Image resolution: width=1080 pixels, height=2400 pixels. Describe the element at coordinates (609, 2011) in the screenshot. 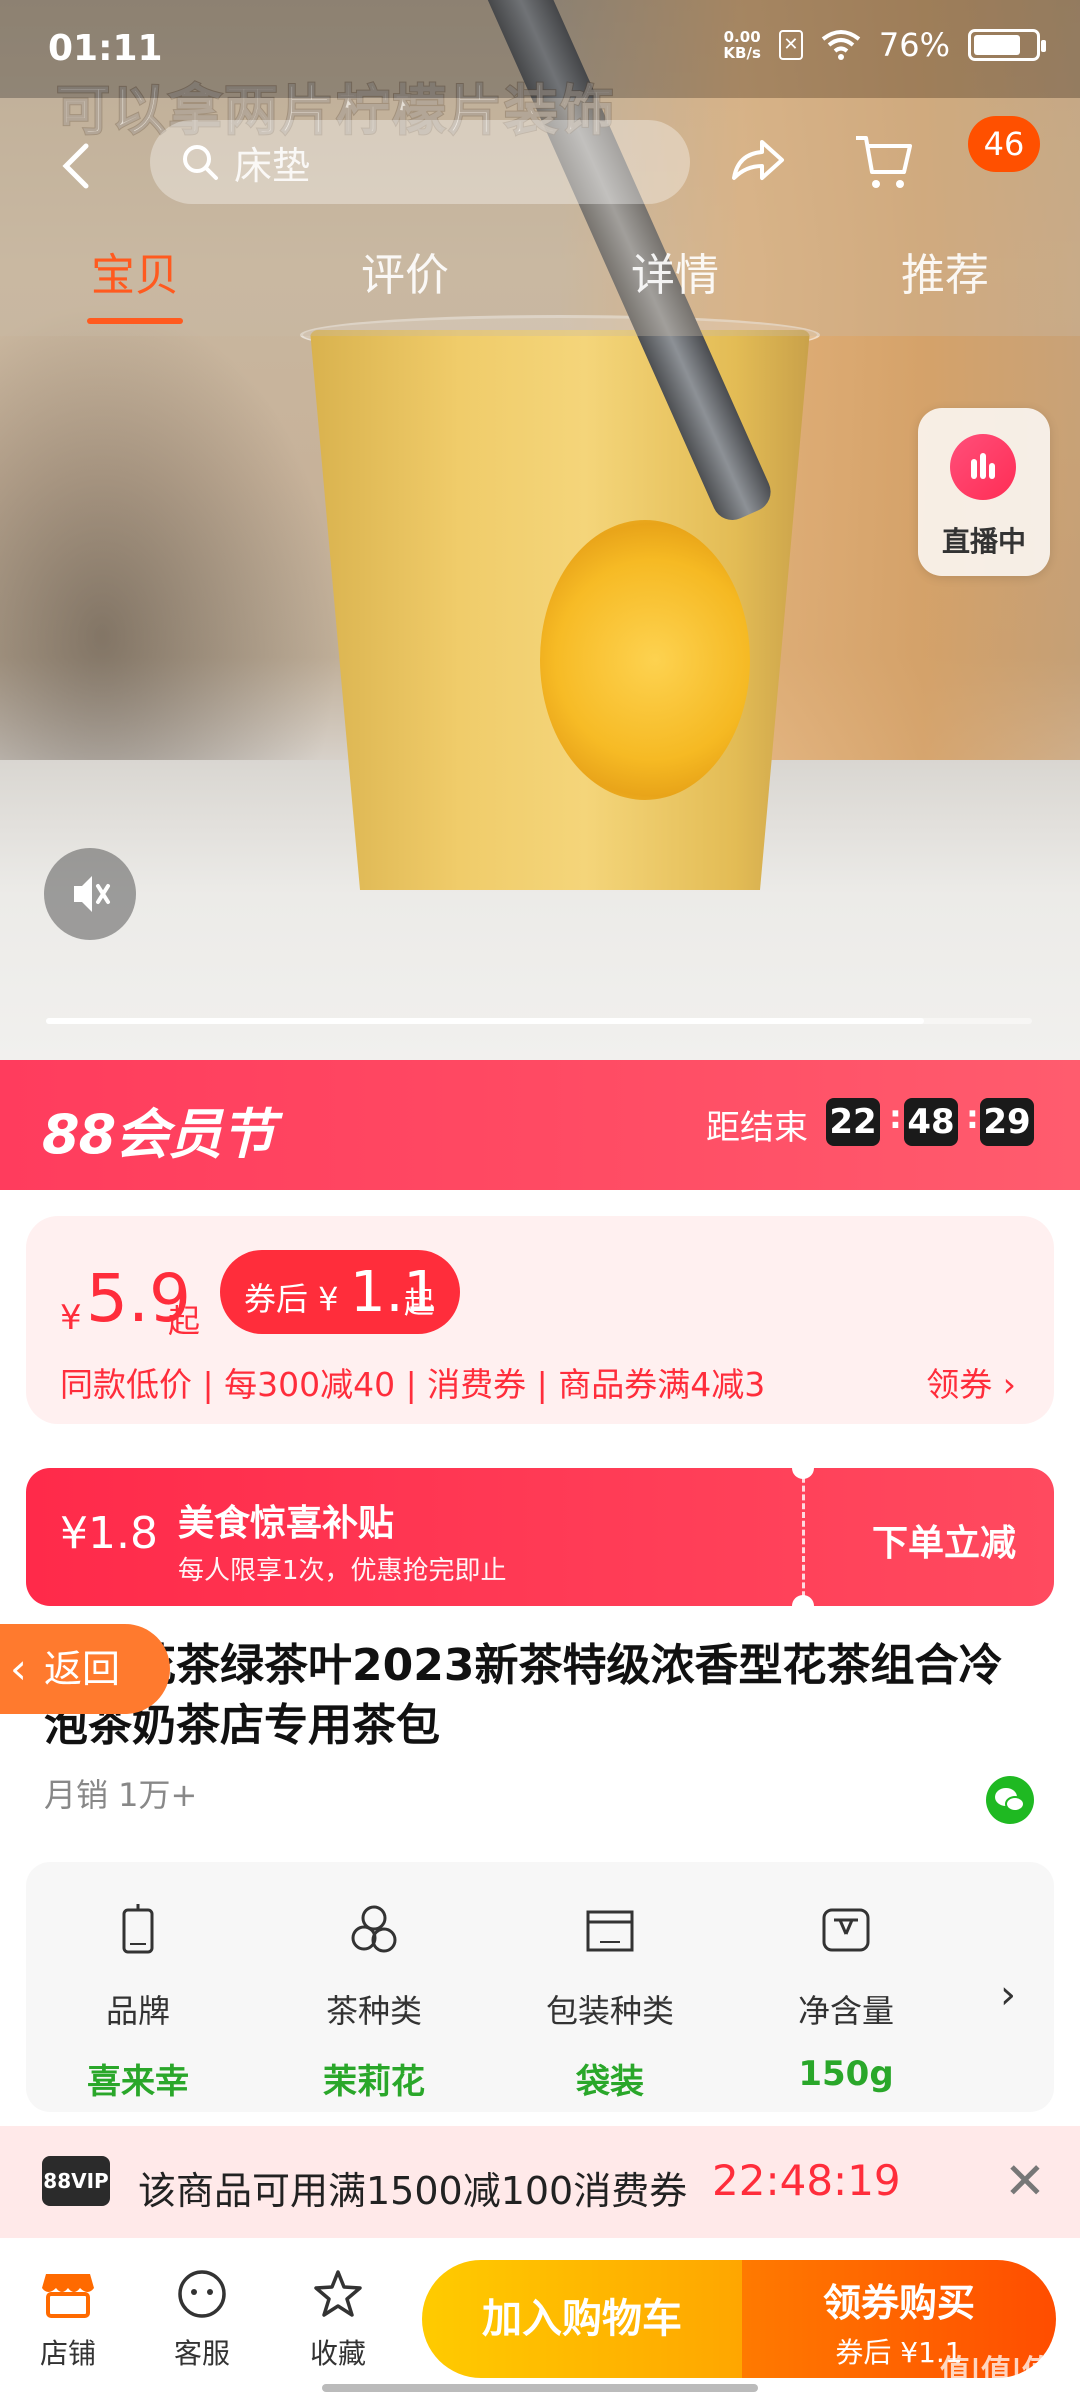

I see `attribute-key: 包装种类` at that location.